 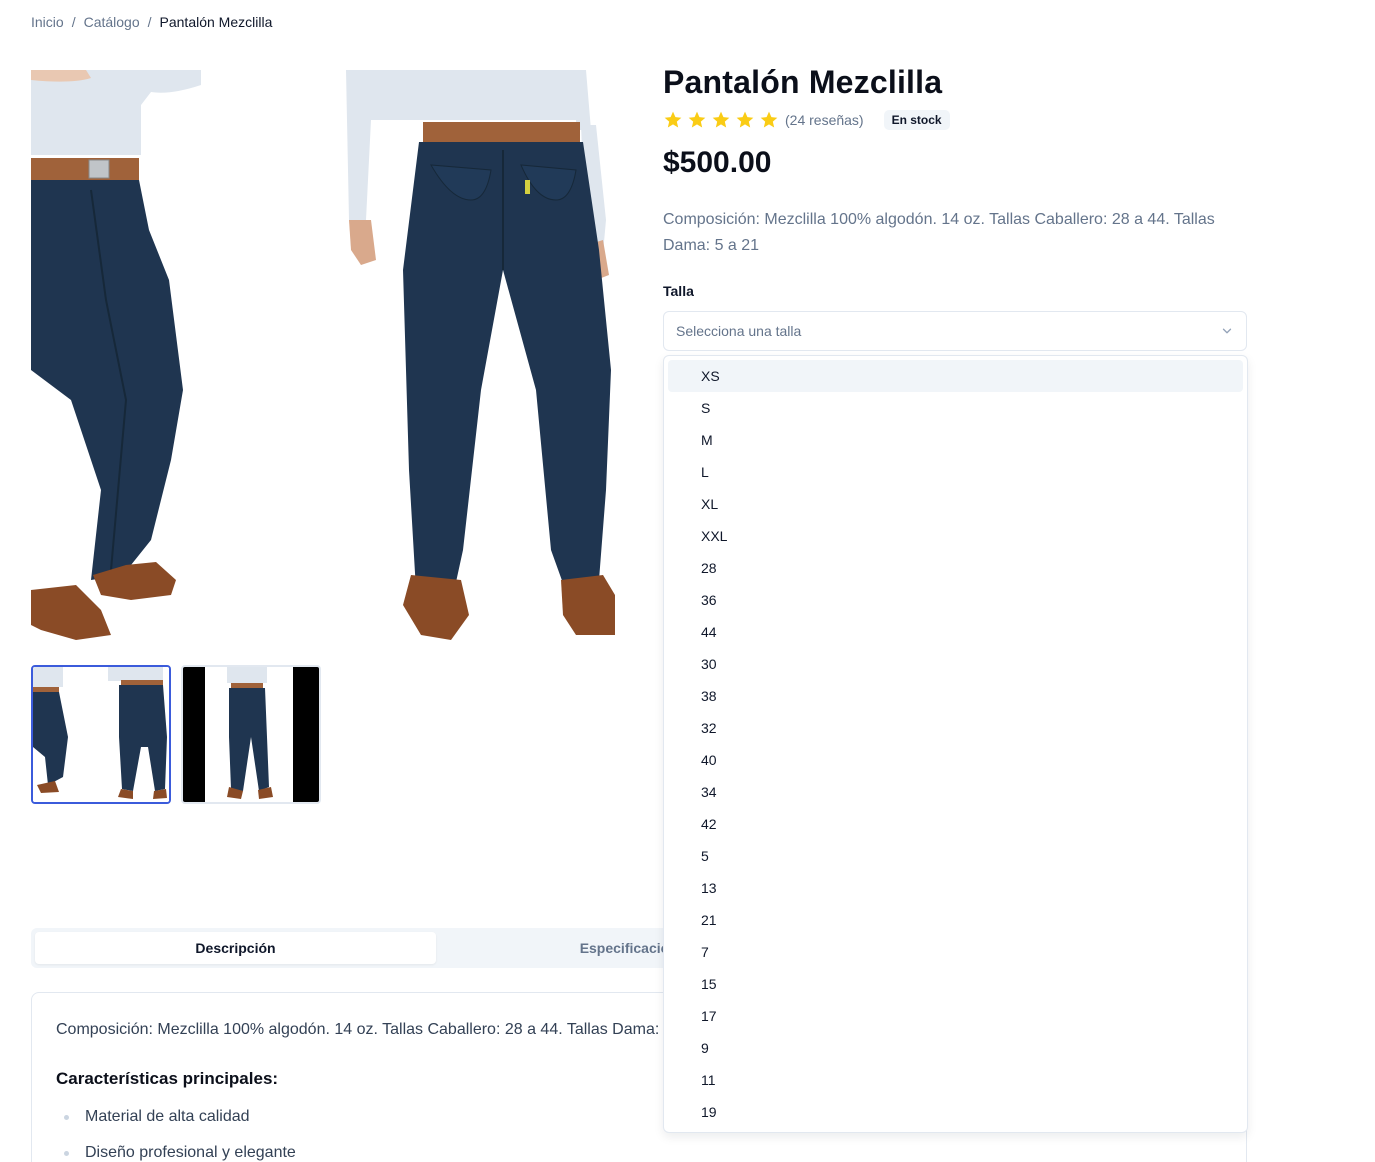 What do you see at coordinates (235, 948) in the screenshot?
I see `tab-description: Descripción` at bounding box center [235, 948].